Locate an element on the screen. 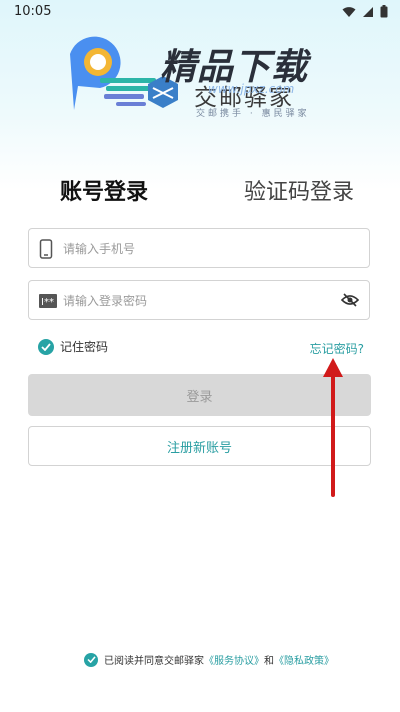 Image resolution: width=400 pixels, height=712 pixels. remember-password-toggle: 记住密码 is located at coordinates (73, 346).